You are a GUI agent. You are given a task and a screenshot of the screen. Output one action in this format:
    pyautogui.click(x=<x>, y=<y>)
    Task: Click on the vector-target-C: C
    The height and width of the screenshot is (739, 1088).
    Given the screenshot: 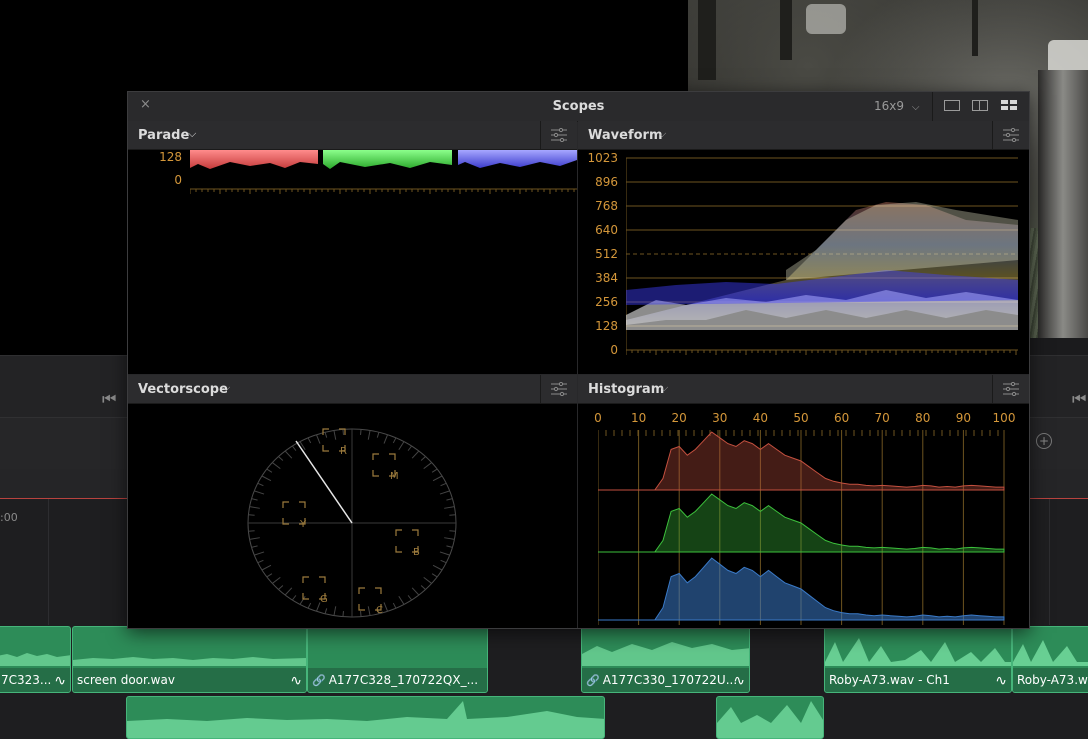 What is the action you would take?
    pyautogui.click(x=370, y=601)
    